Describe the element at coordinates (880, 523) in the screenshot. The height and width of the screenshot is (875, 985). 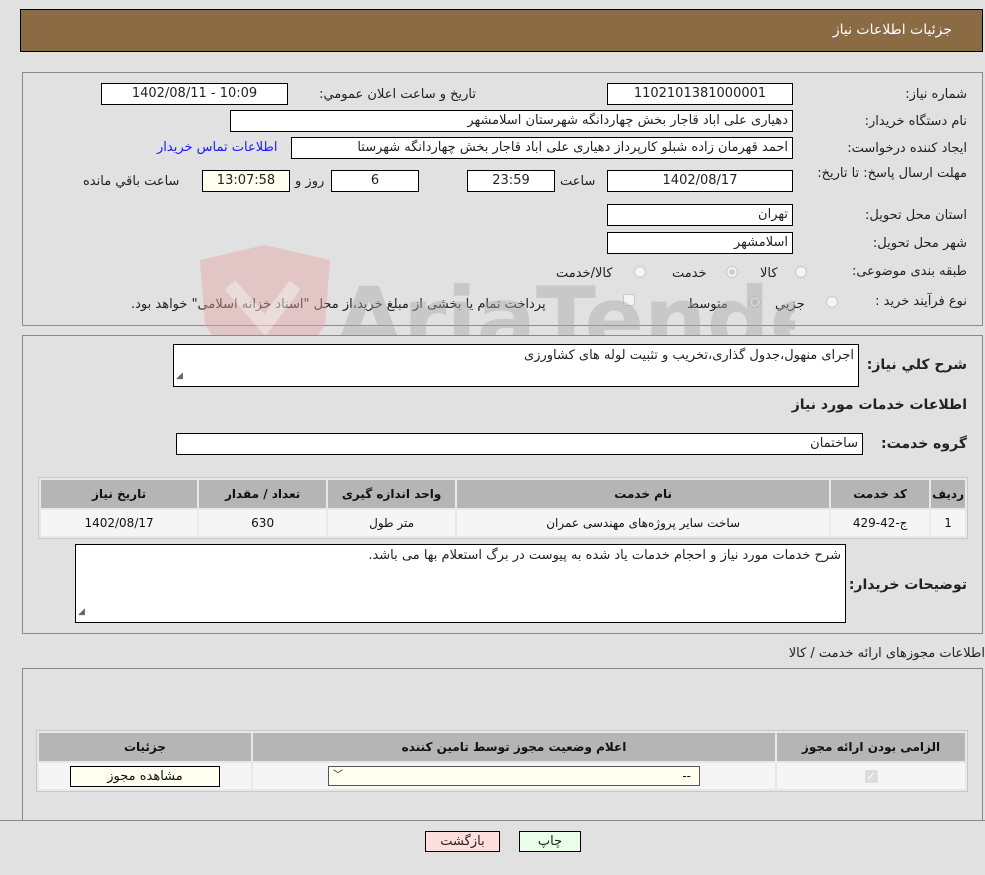
I see `cell-code: ج-42-429` at that location.